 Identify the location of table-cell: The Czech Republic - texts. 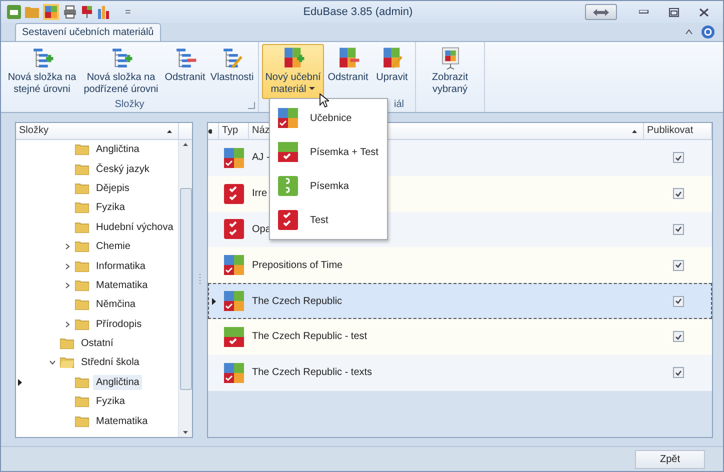
(312, 372).